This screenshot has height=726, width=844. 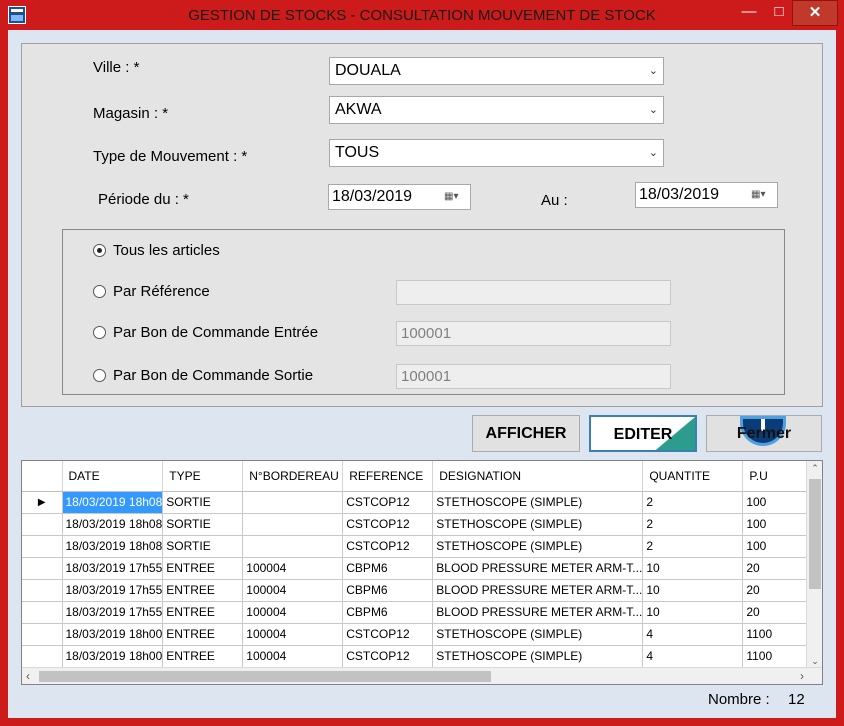 I want to click on column-header-reference: REFERENCE, so click(x=388, y=476).